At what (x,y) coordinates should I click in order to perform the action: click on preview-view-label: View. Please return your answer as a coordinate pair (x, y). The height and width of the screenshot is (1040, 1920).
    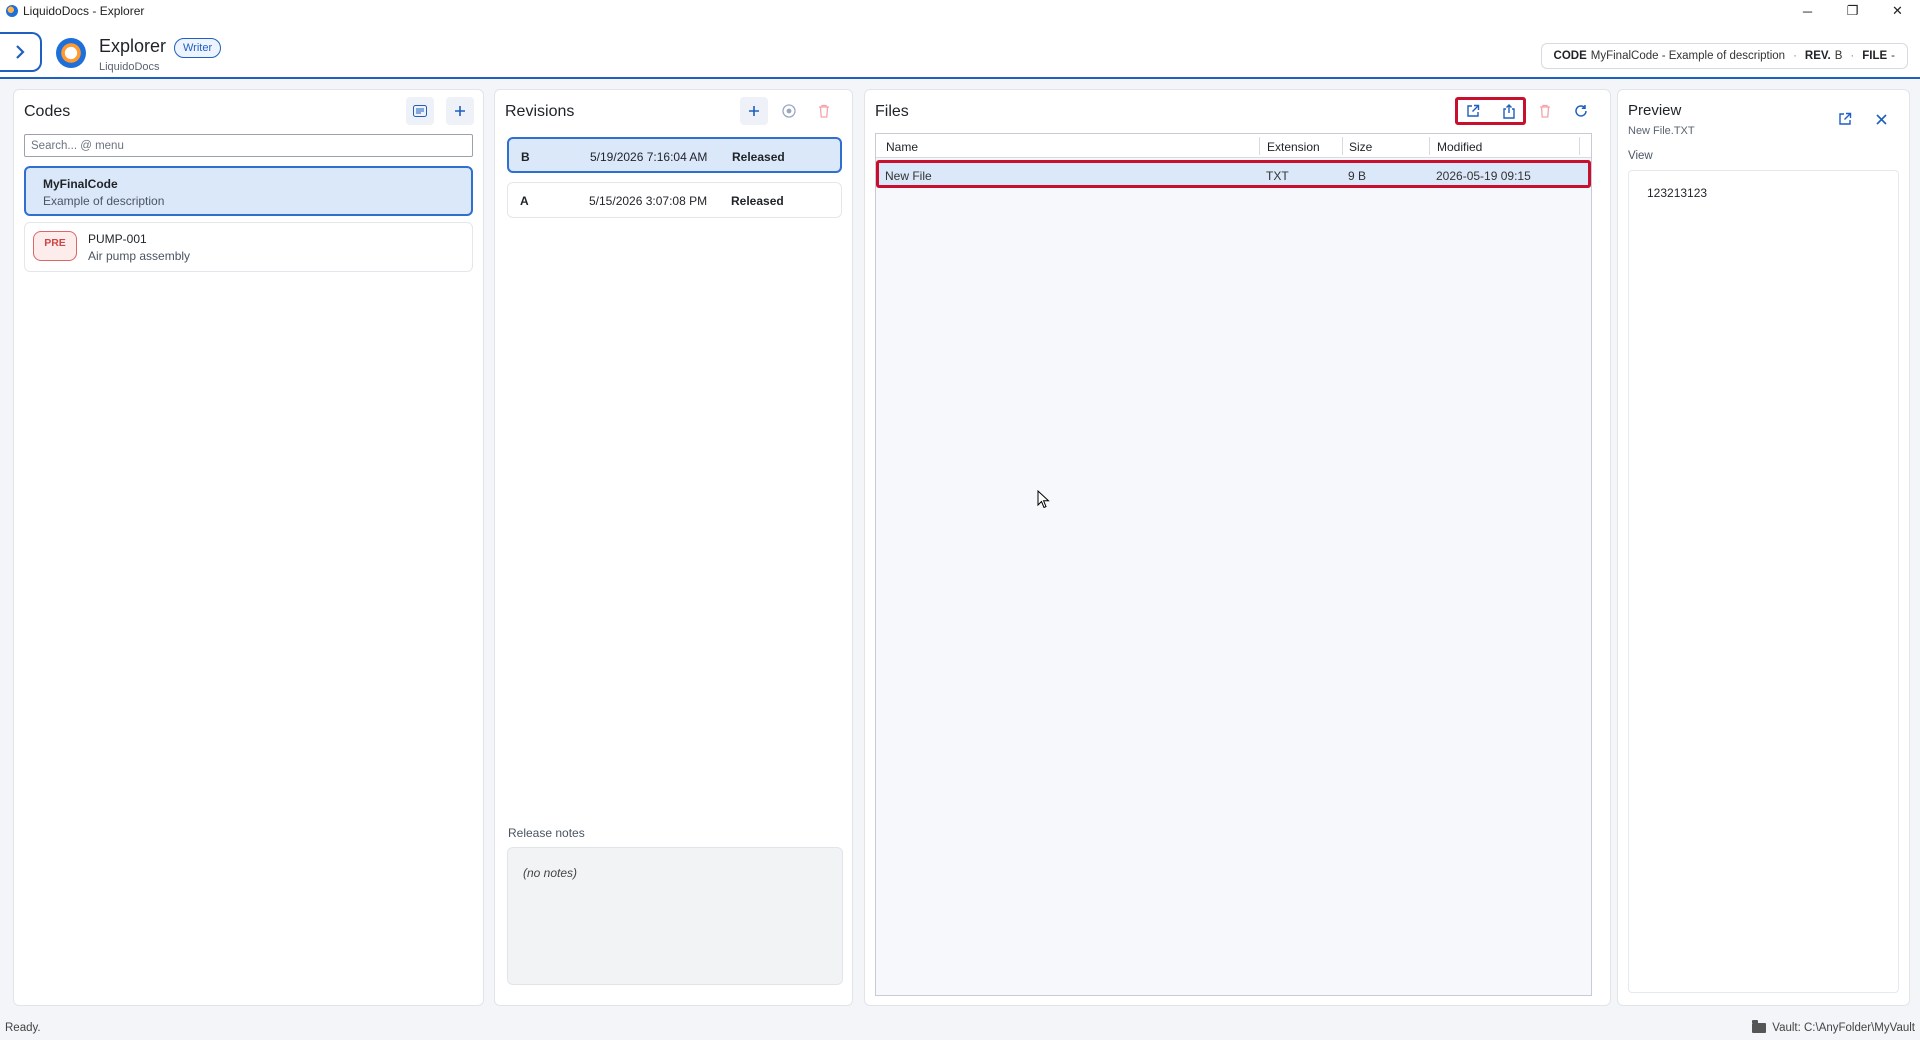
    Looking at the image, I should click on (1640, 156).